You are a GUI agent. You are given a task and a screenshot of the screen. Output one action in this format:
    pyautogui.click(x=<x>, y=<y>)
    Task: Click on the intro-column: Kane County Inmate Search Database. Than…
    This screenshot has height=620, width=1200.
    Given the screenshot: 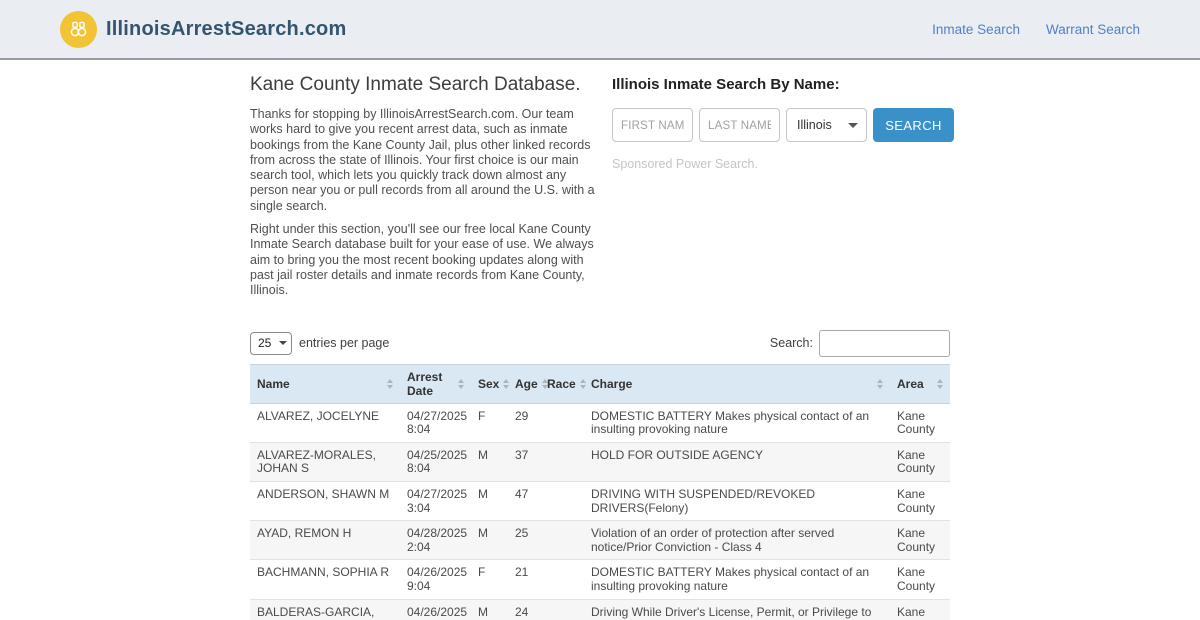 What is the action you would take?
    pyautogui.click(x=426, y=189)
    